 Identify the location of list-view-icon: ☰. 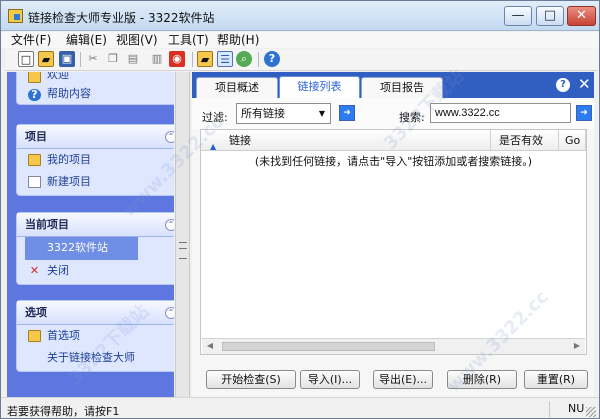
(225, 59).